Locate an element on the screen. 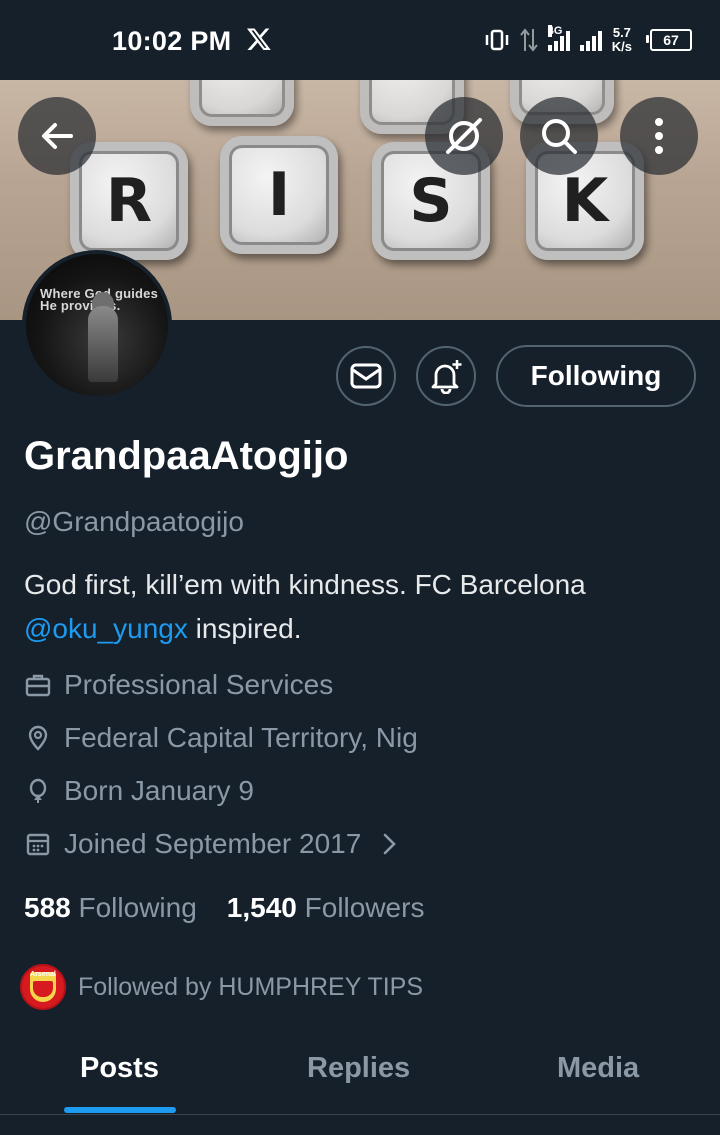 Image resolution: width=720 pixels, height=1135 pixels. x-logo-icon is located at coordinates (258, 39).